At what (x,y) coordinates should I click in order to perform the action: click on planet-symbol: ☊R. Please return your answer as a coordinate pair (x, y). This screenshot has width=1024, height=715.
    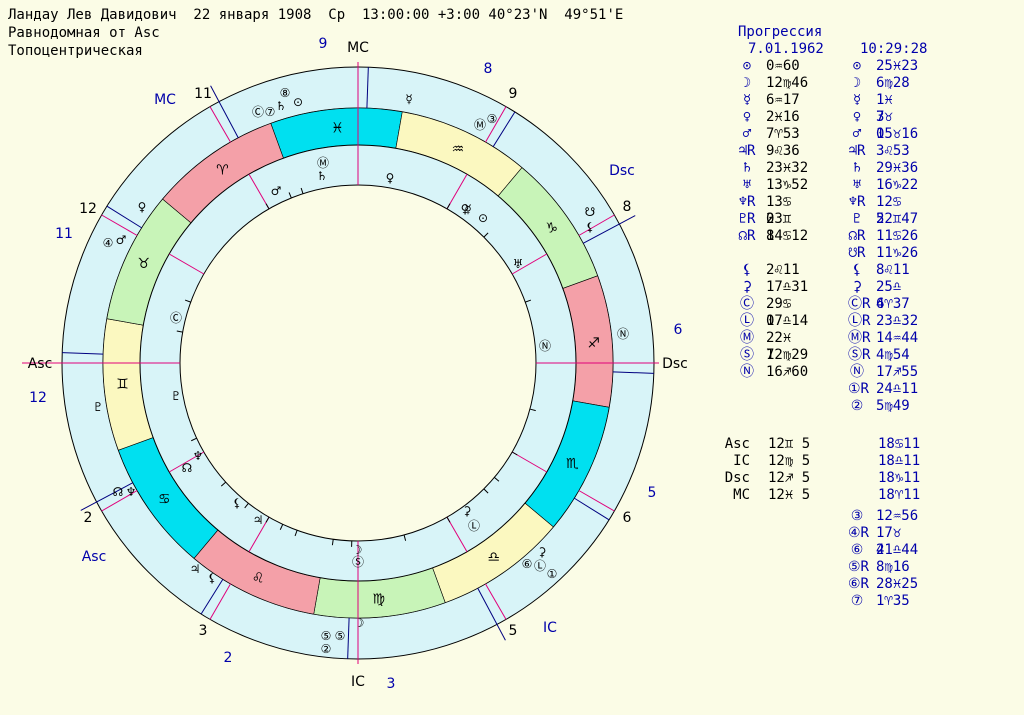
    Looking at the image, I should click on (857, 236).